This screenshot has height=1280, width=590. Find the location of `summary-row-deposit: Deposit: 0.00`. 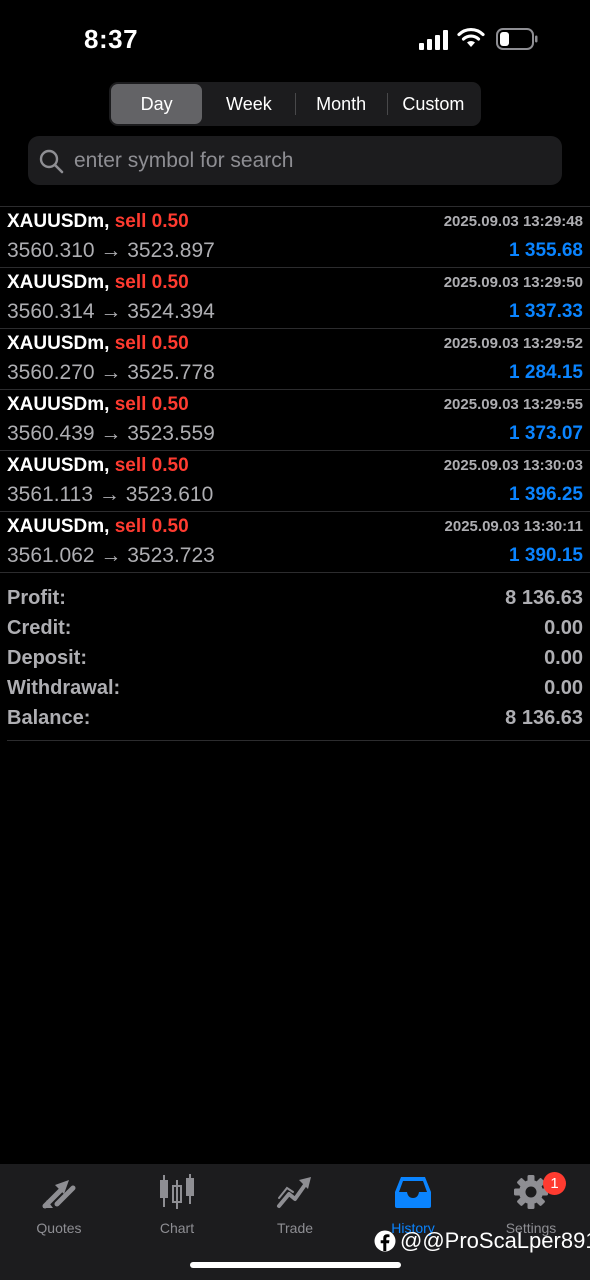

summary-row-deposit: Deposit: 0.00 is located at coordinates (295, 660).